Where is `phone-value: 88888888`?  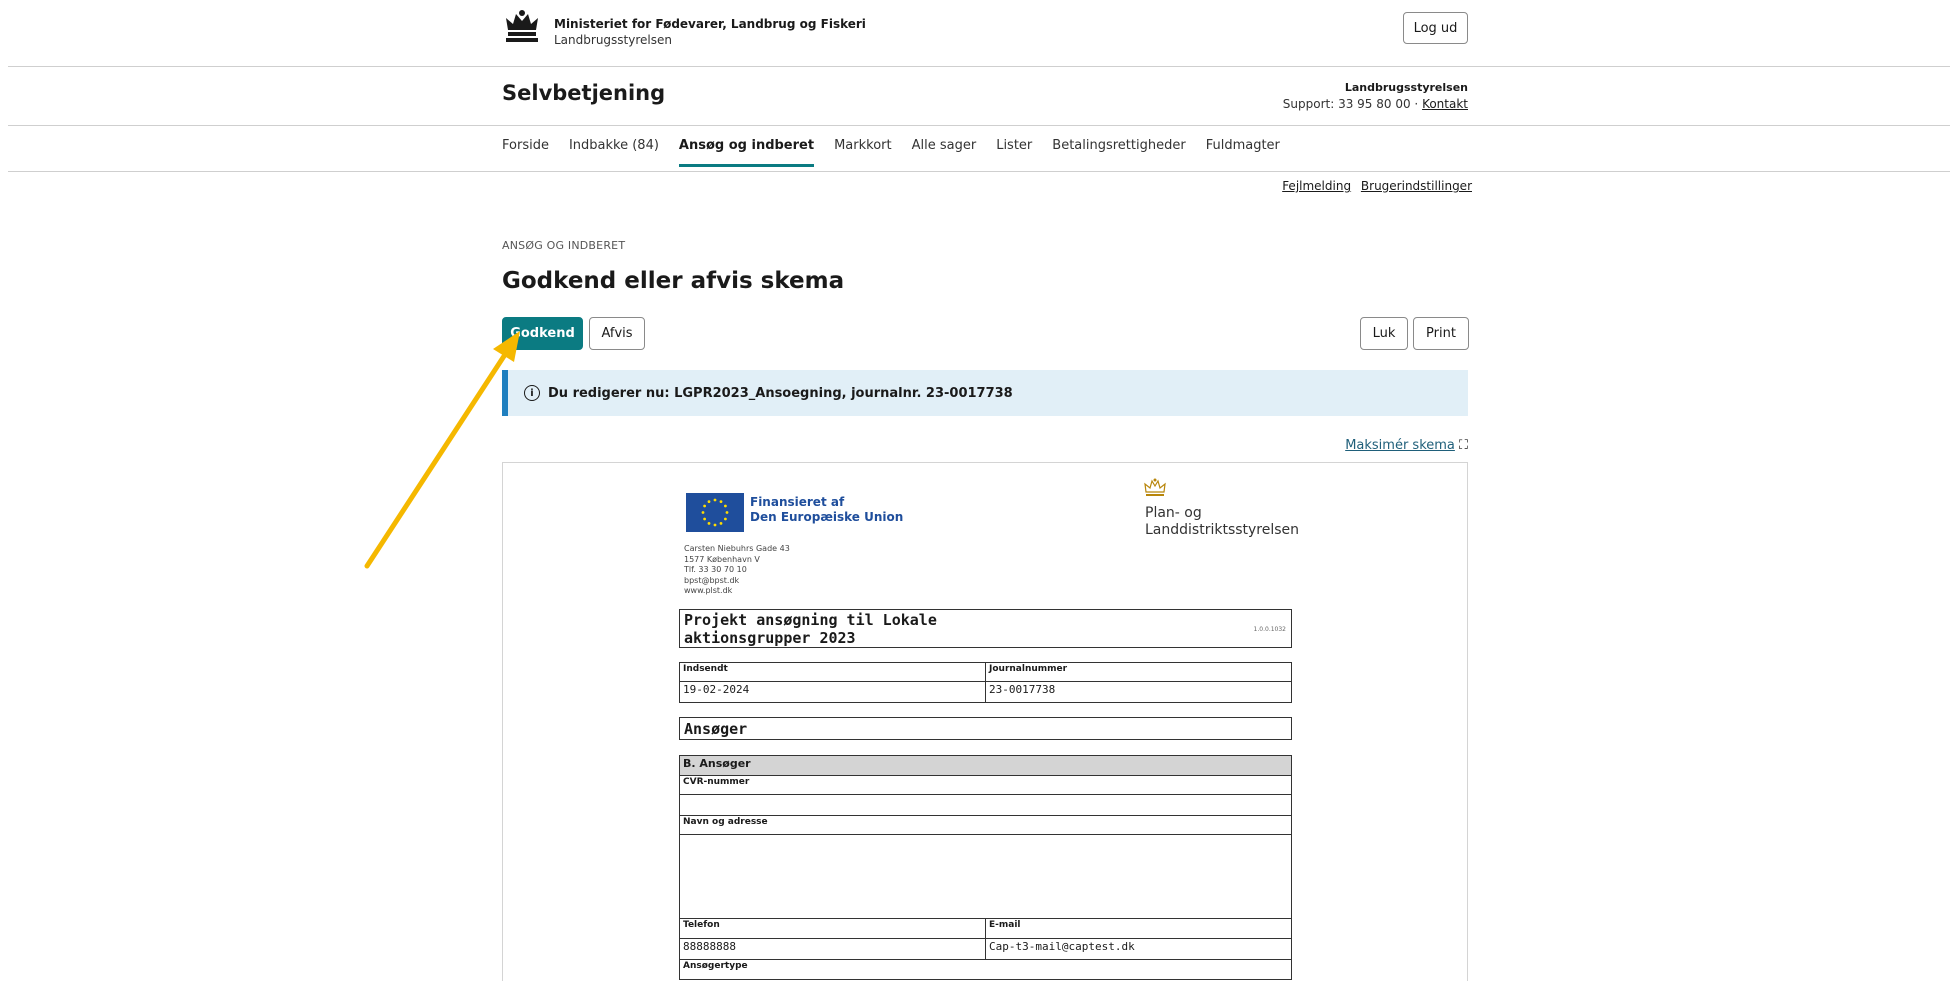
phone-value: 88888888 is located at coordinates (832, 949).